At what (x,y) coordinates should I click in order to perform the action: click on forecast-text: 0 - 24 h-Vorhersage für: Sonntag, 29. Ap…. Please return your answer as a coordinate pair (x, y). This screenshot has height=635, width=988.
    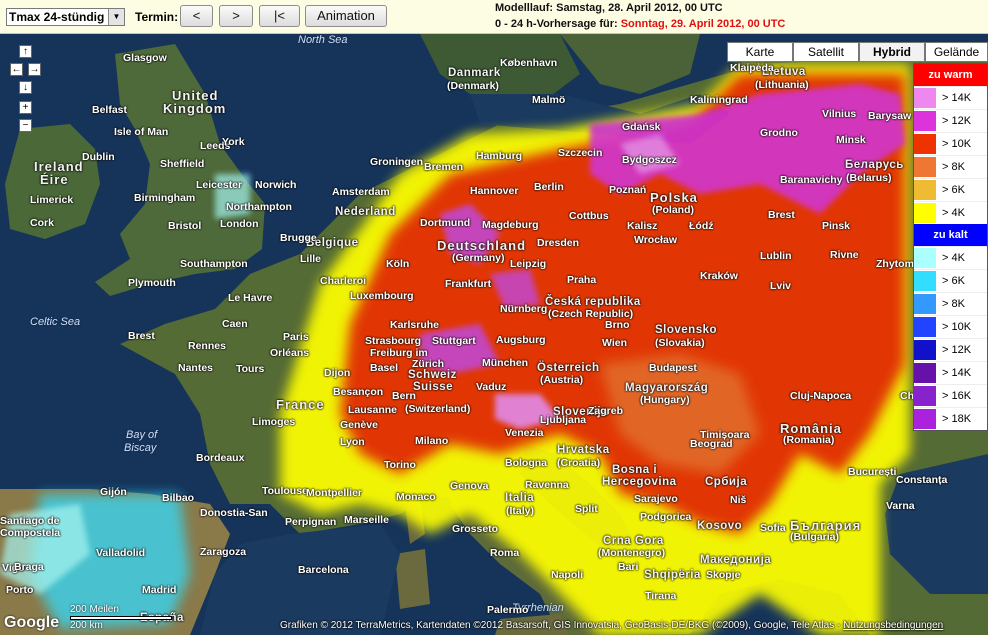
    Looking at the image, I should click on (640, 24).